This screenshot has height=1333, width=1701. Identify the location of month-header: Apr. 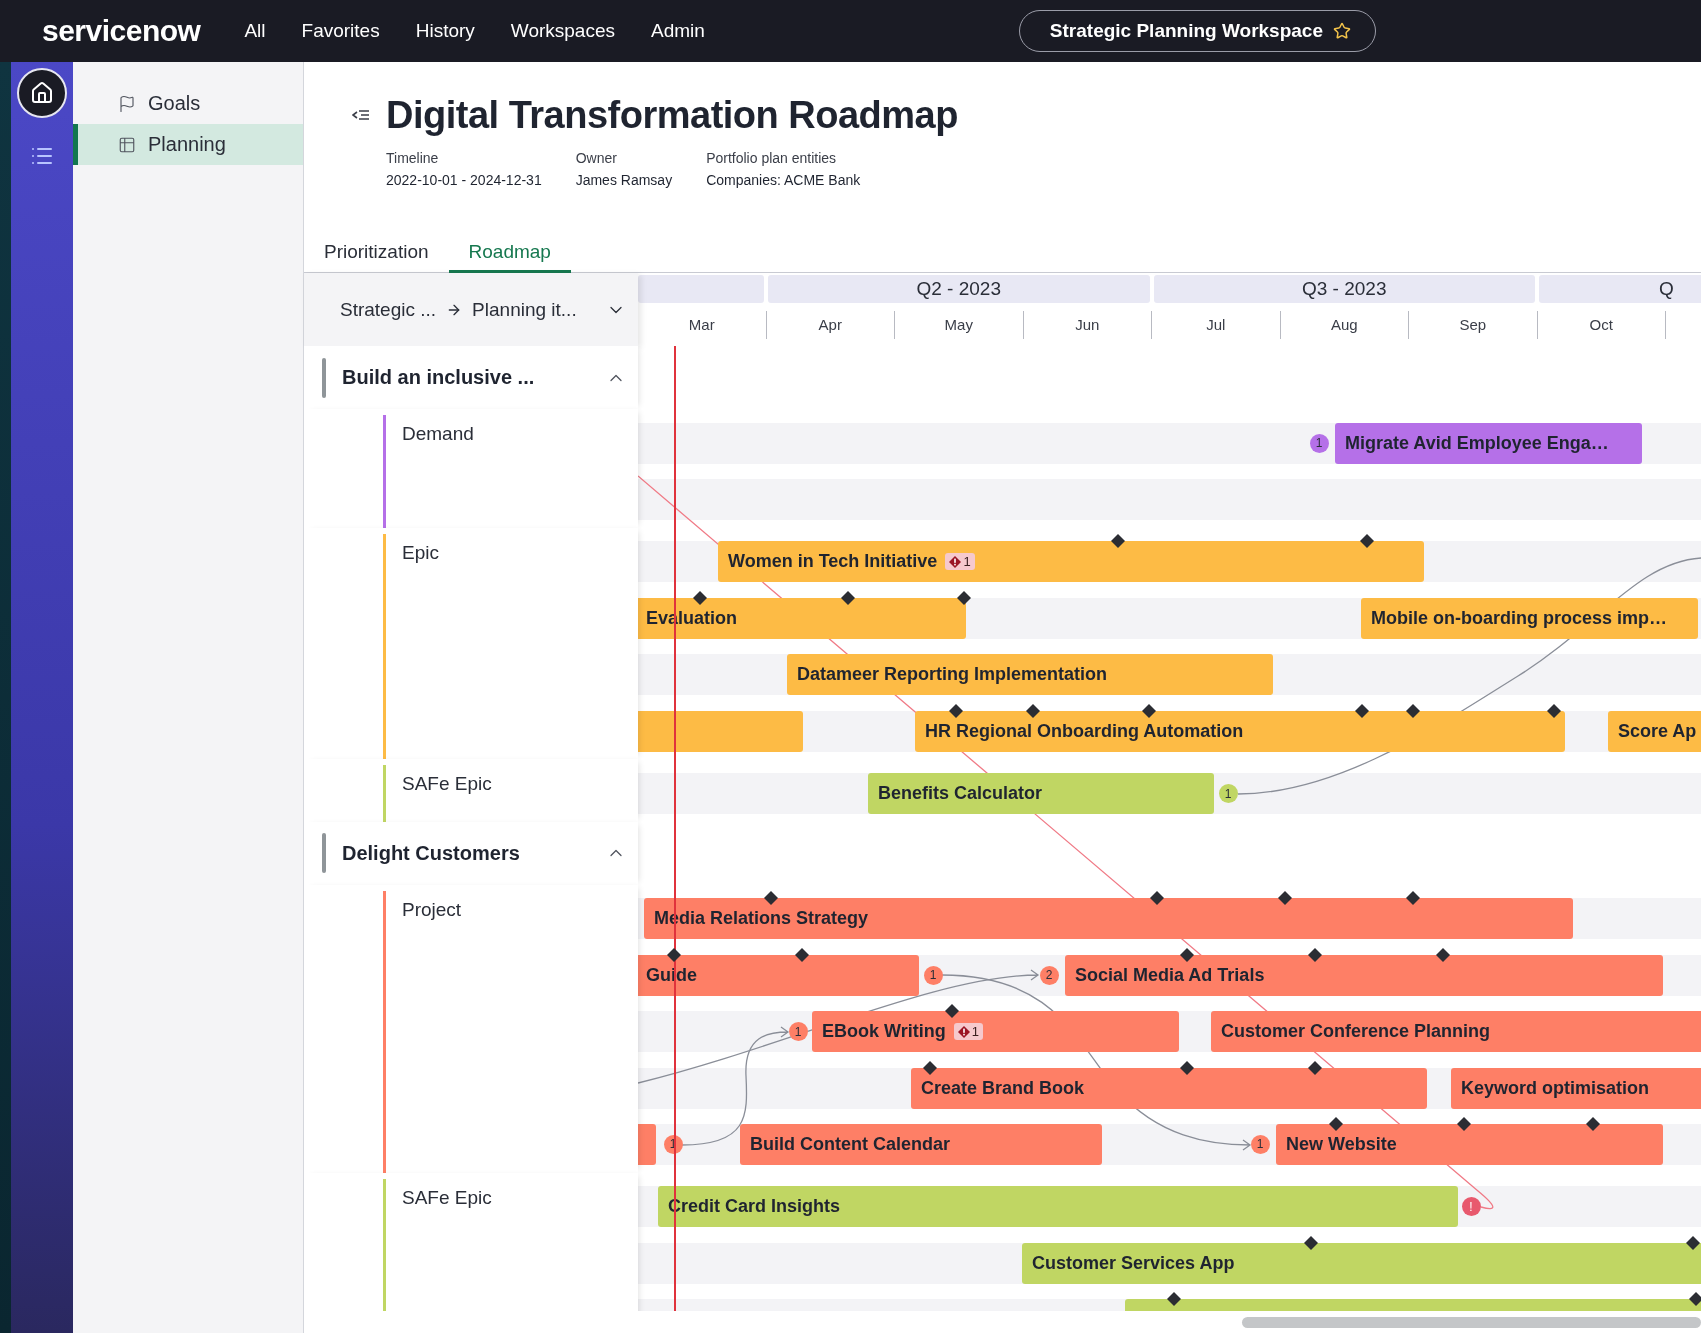
(830, 324).